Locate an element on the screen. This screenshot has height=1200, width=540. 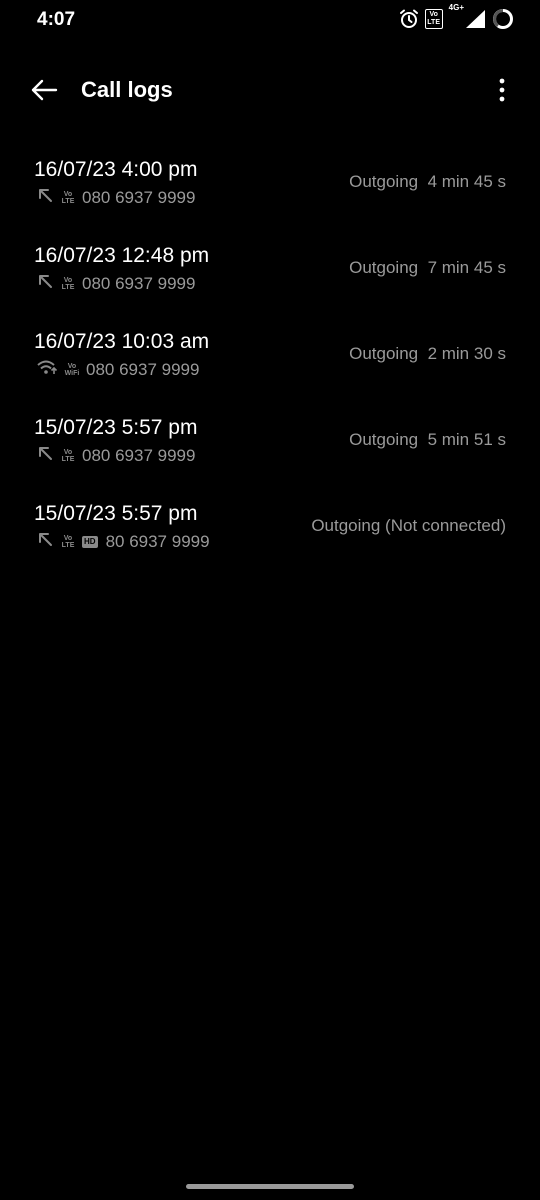
arrow-left-icon is located at coordinates (44, 90).